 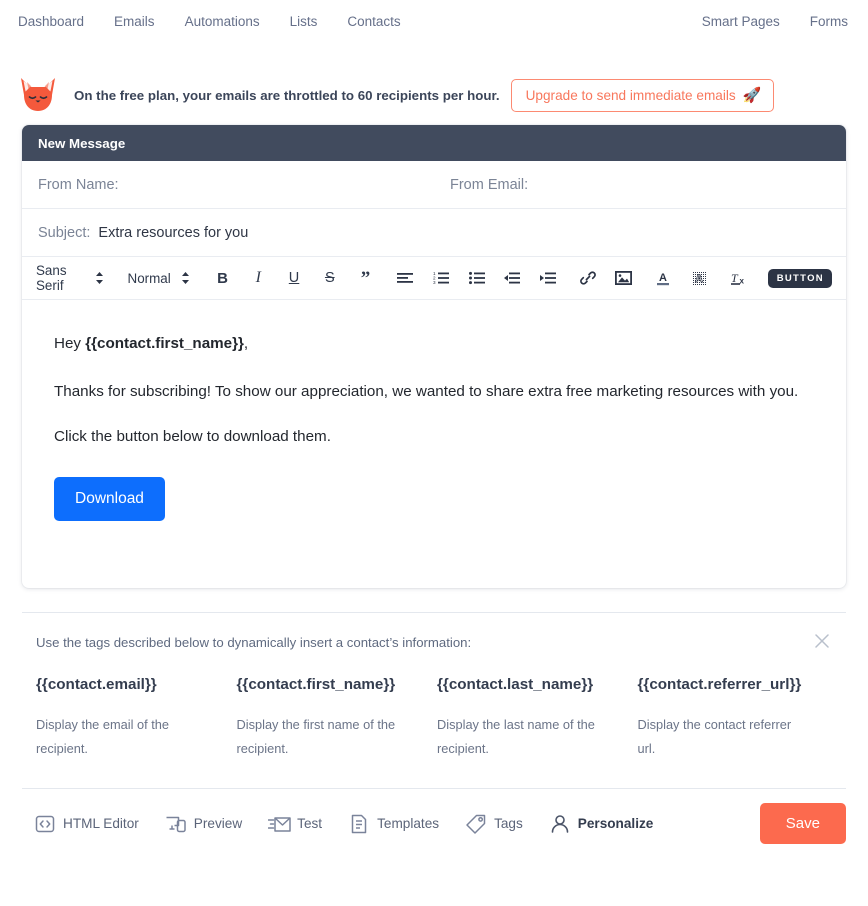 What do you see at coordinates (316, 736) in the screenshot?
I see `tag-description: Display the first name of the recipient.` at bounding box center [316, 736].